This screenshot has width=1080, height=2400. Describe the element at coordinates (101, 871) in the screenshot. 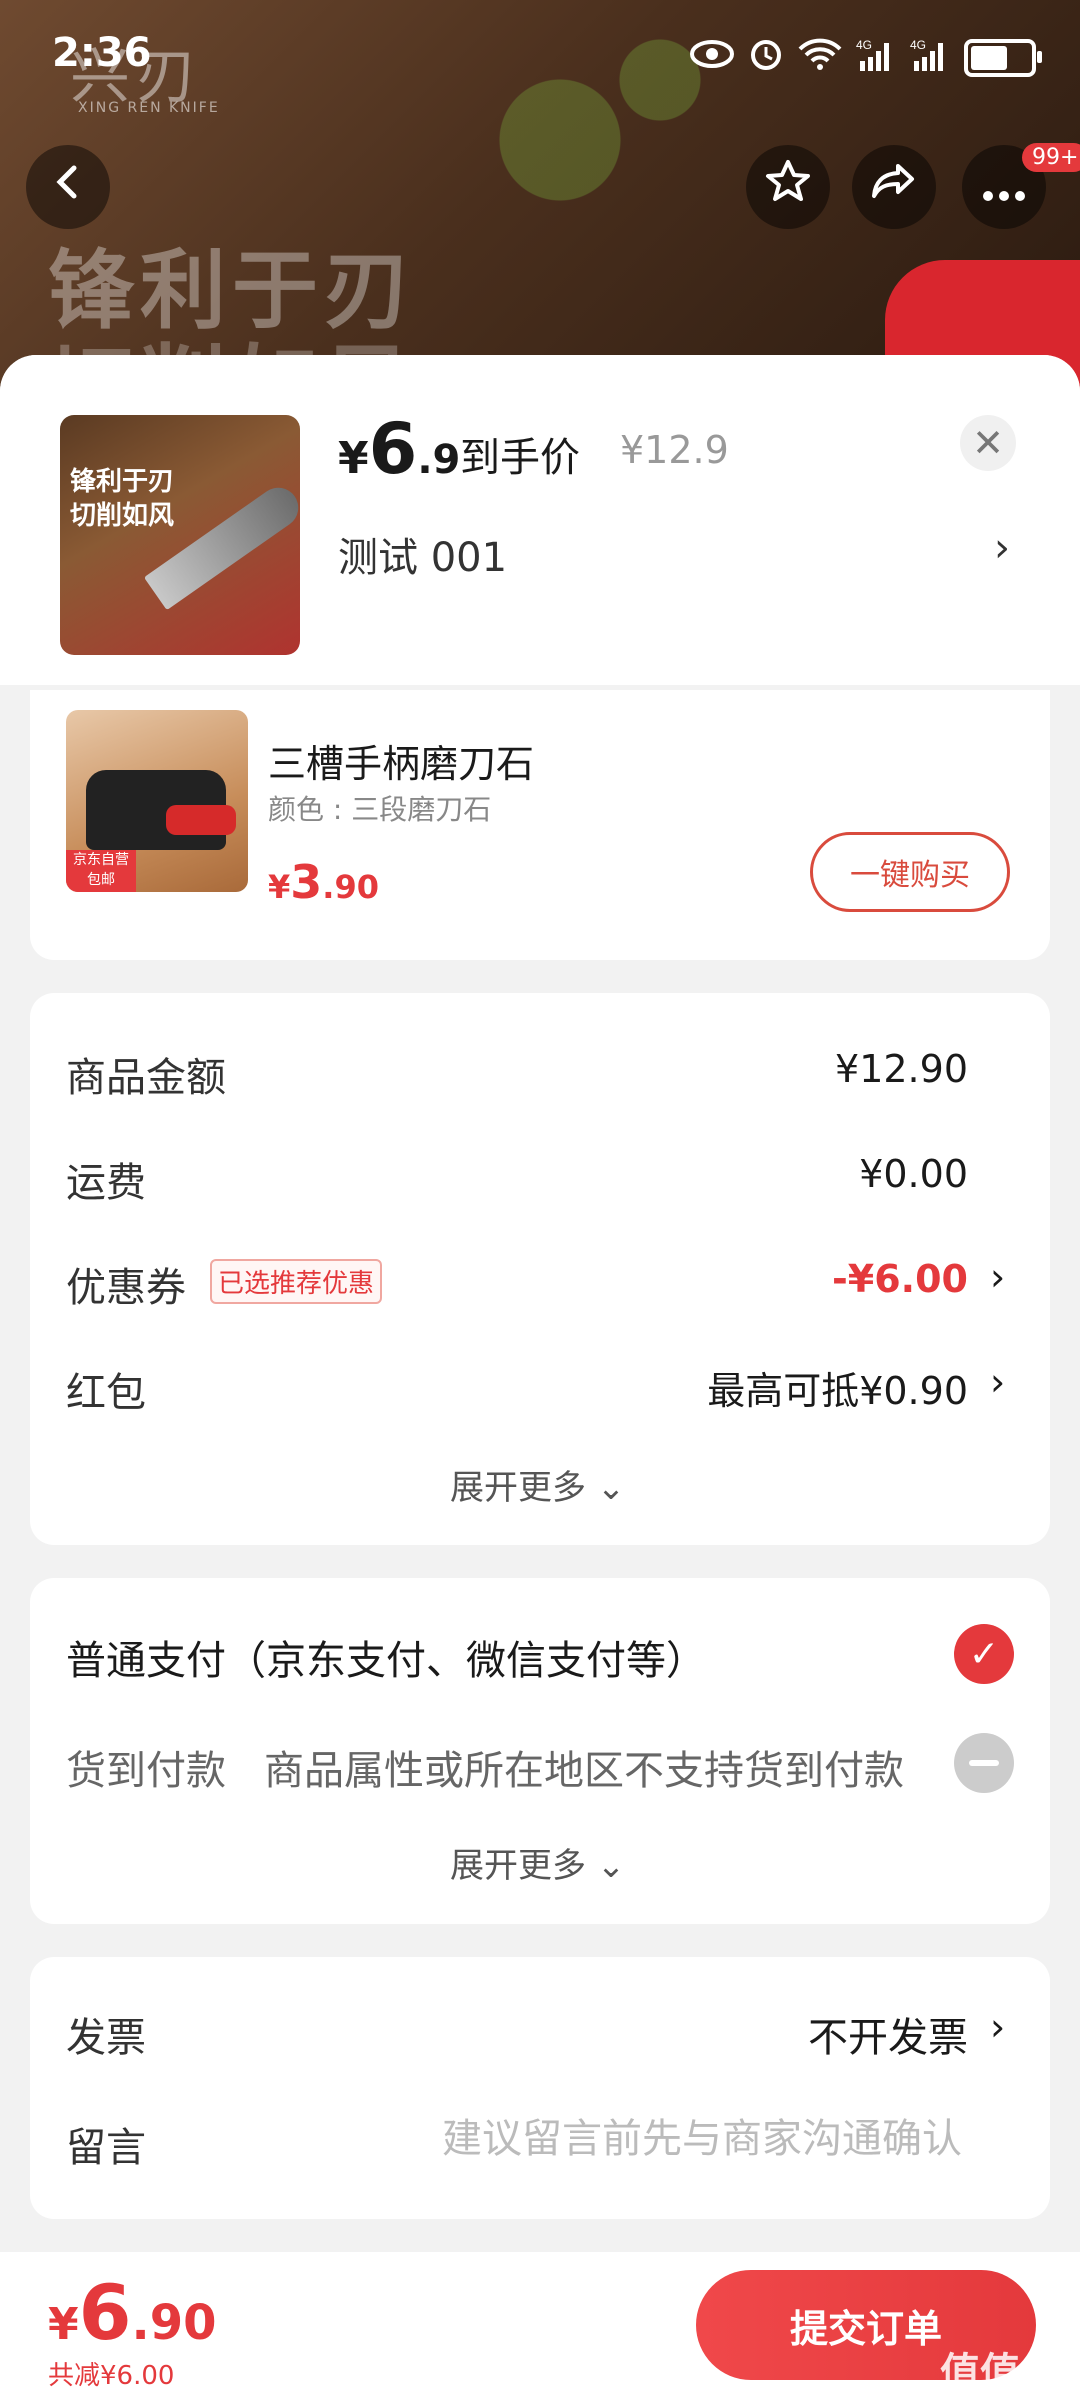

I see `shipping-tag: 京东自营 包邮` at that location.